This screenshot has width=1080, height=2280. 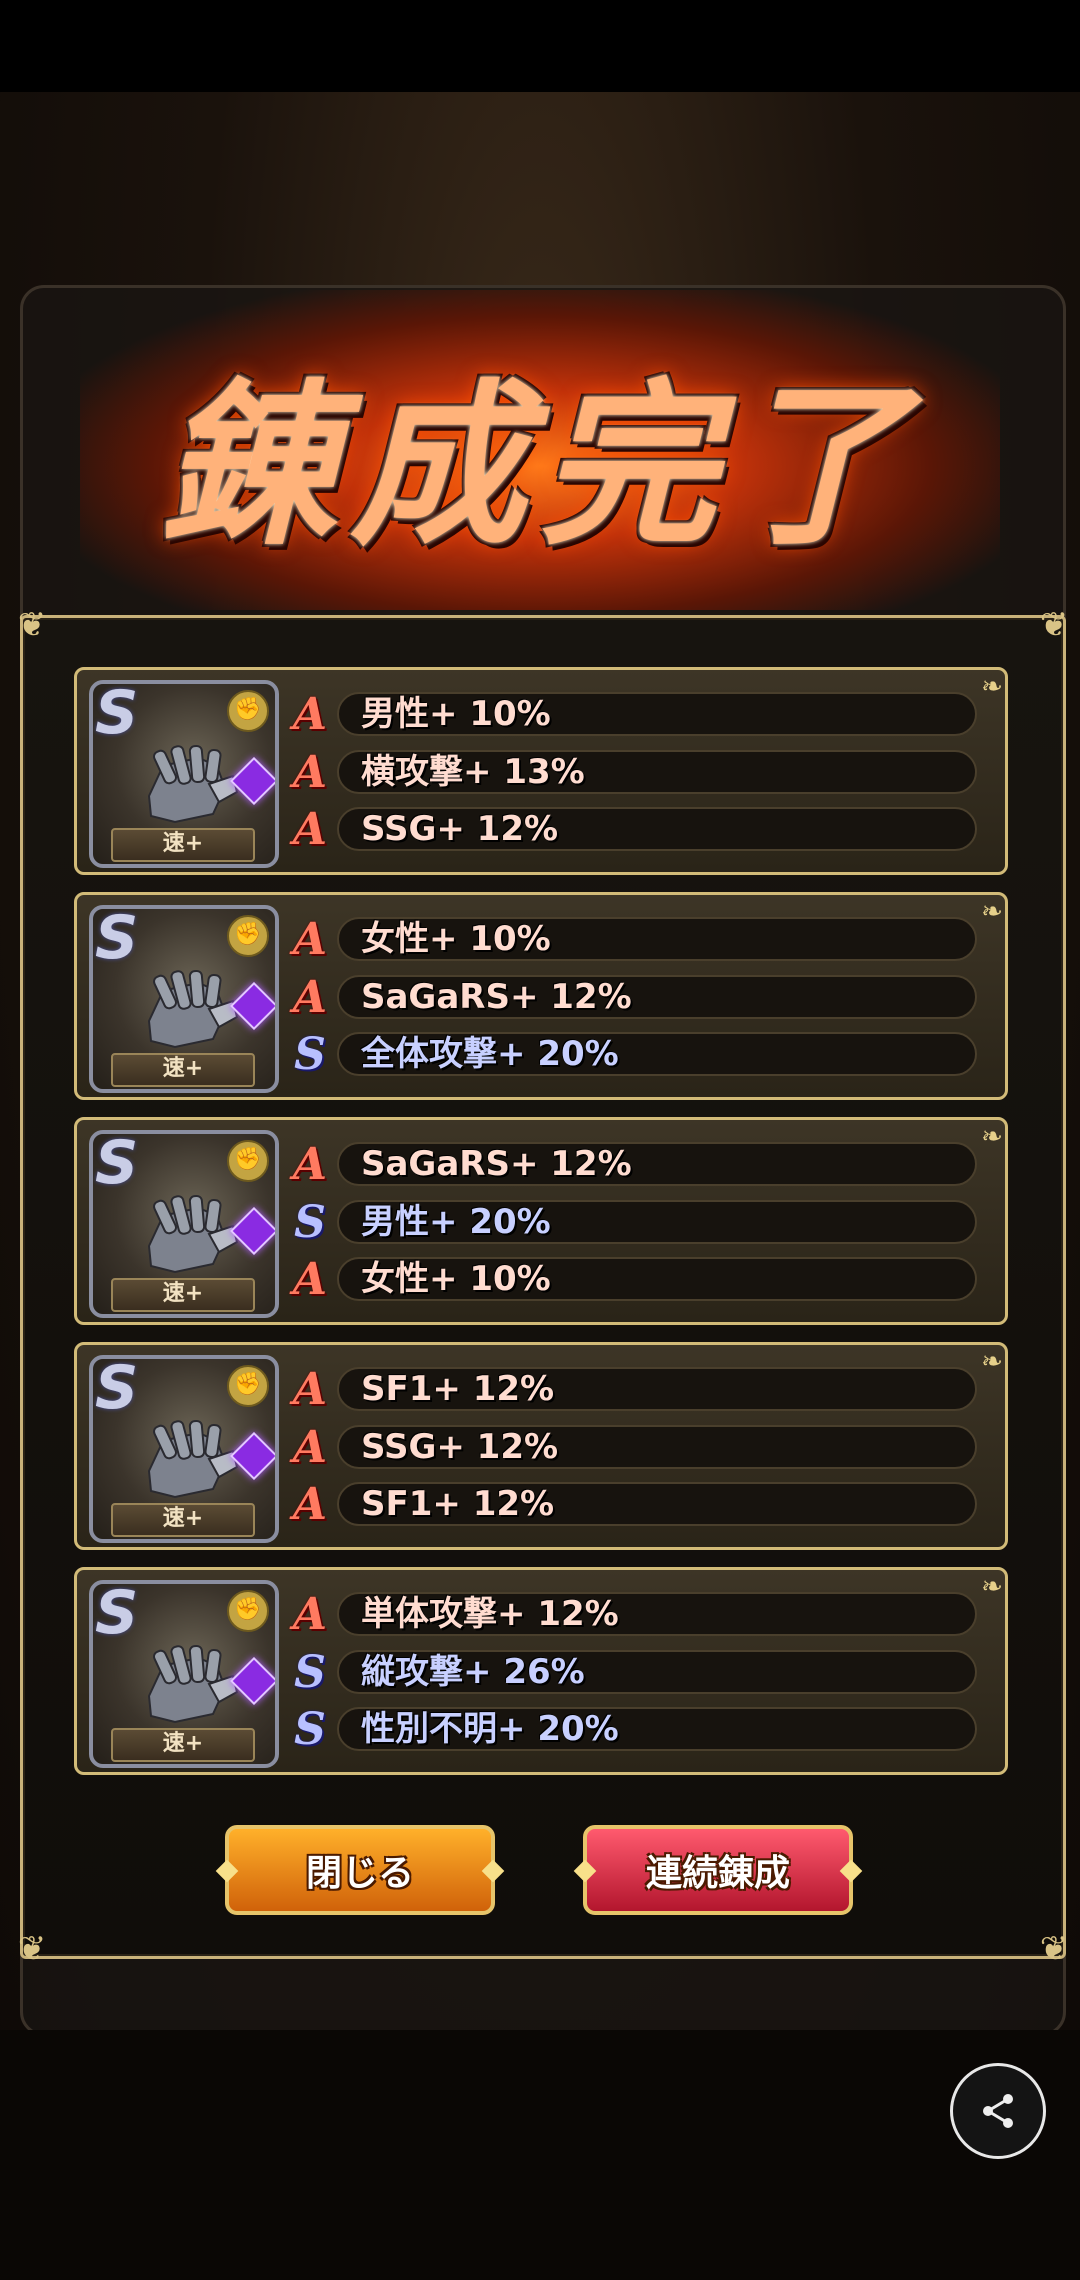 What do you see at coordinates (490, 1054) in the screenshot?
I see `stat-text: 全体攻撃+ 20%` at bounding box center [490, 1054].